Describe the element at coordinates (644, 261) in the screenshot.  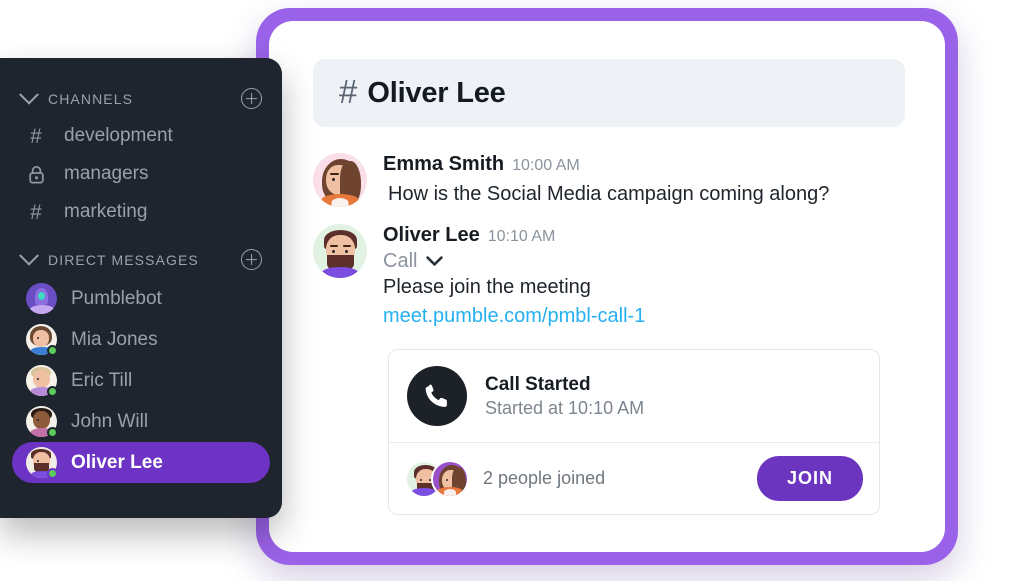
I see `call-type-dropdown: Call` at that location.